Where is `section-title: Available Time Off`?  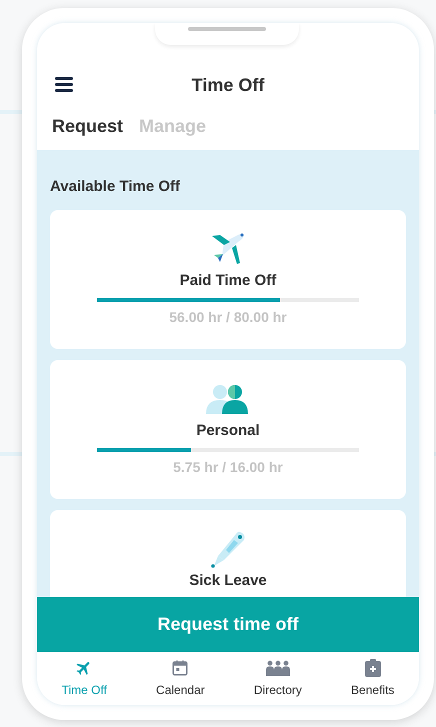 section-title: Available Time Off is located at coordinates (116, 187).